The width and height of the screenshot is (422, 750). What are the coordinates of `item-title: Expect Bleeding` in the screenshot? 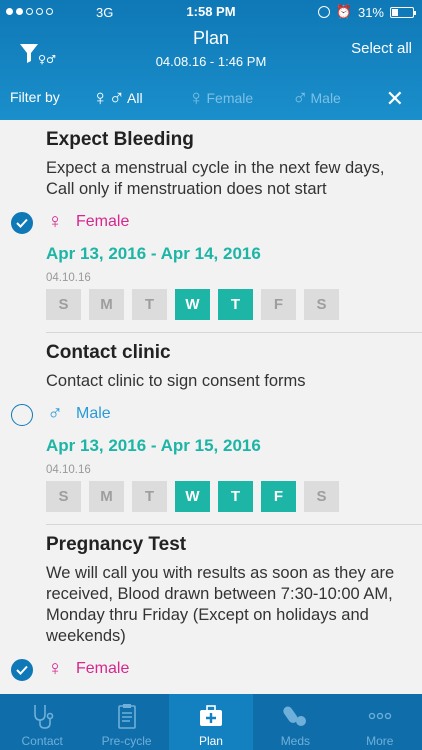 It's located at (120, 139).